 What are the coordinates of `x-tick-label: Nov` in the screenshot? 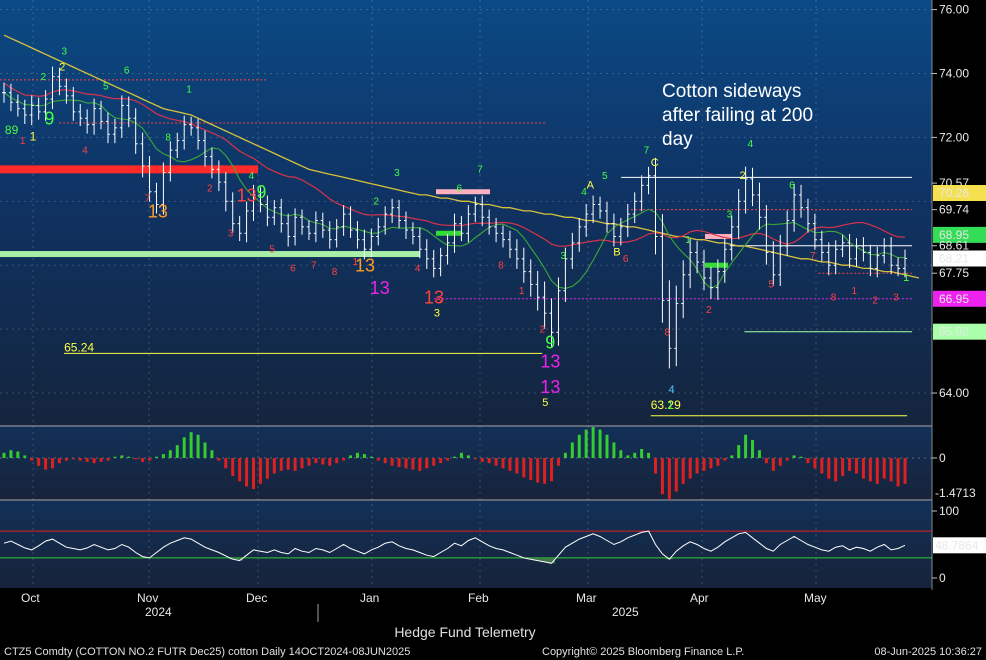 It's located at (147, 598).